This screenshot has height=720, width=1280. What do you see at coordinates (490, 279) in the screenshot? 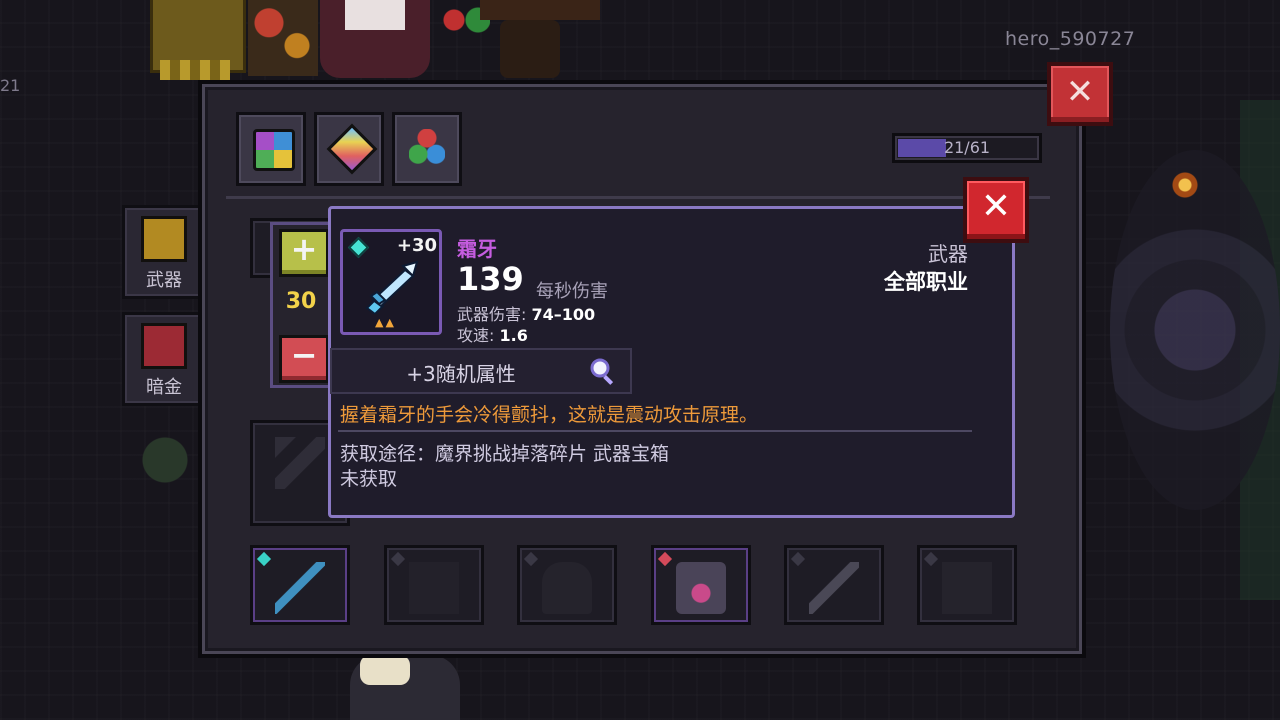
I see `dps-value: 139` at bounding box center [490, 279].